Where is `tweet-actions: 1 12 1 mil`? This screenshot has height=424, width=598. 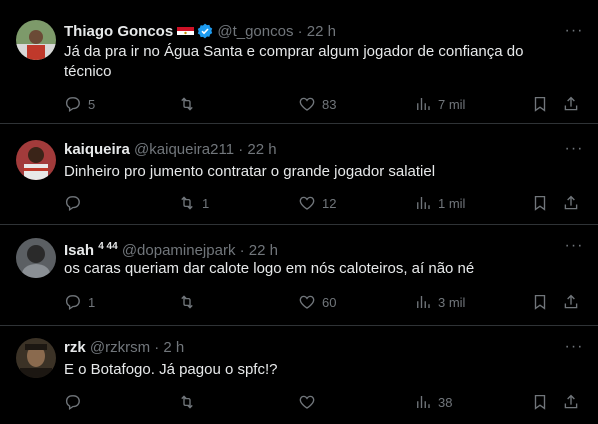
tweet-actions: 1 12 1 mil is located at coordinates (322, 203).